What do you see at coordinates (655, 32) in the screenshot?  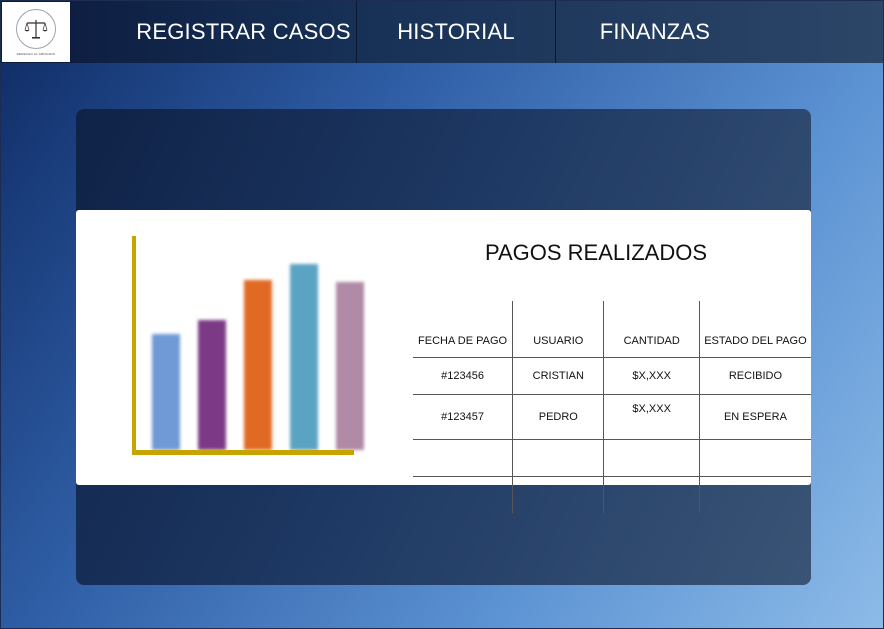 I see `nav-finanzas: FINANZAS` at bounding box center [655, 32].